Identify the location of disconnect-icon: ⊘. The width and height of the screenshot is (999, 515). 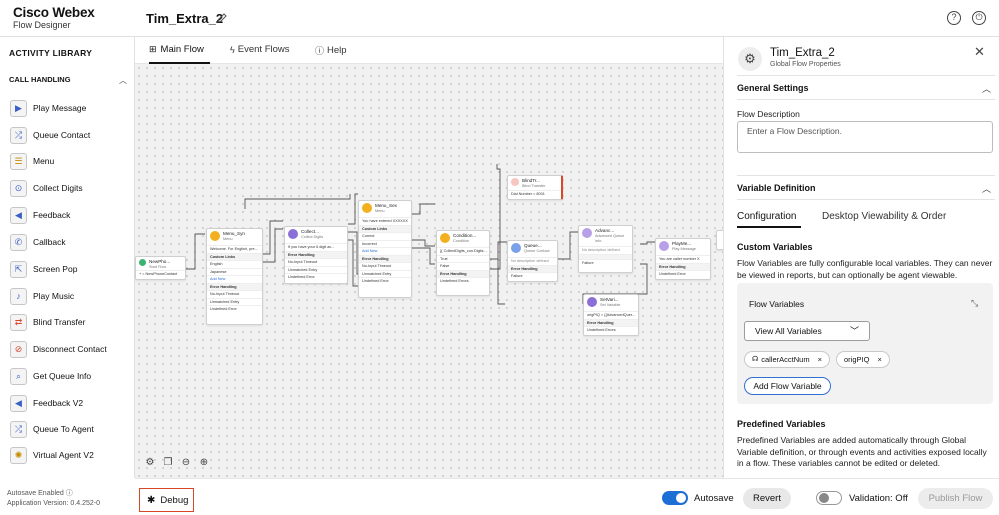
(18, 349).